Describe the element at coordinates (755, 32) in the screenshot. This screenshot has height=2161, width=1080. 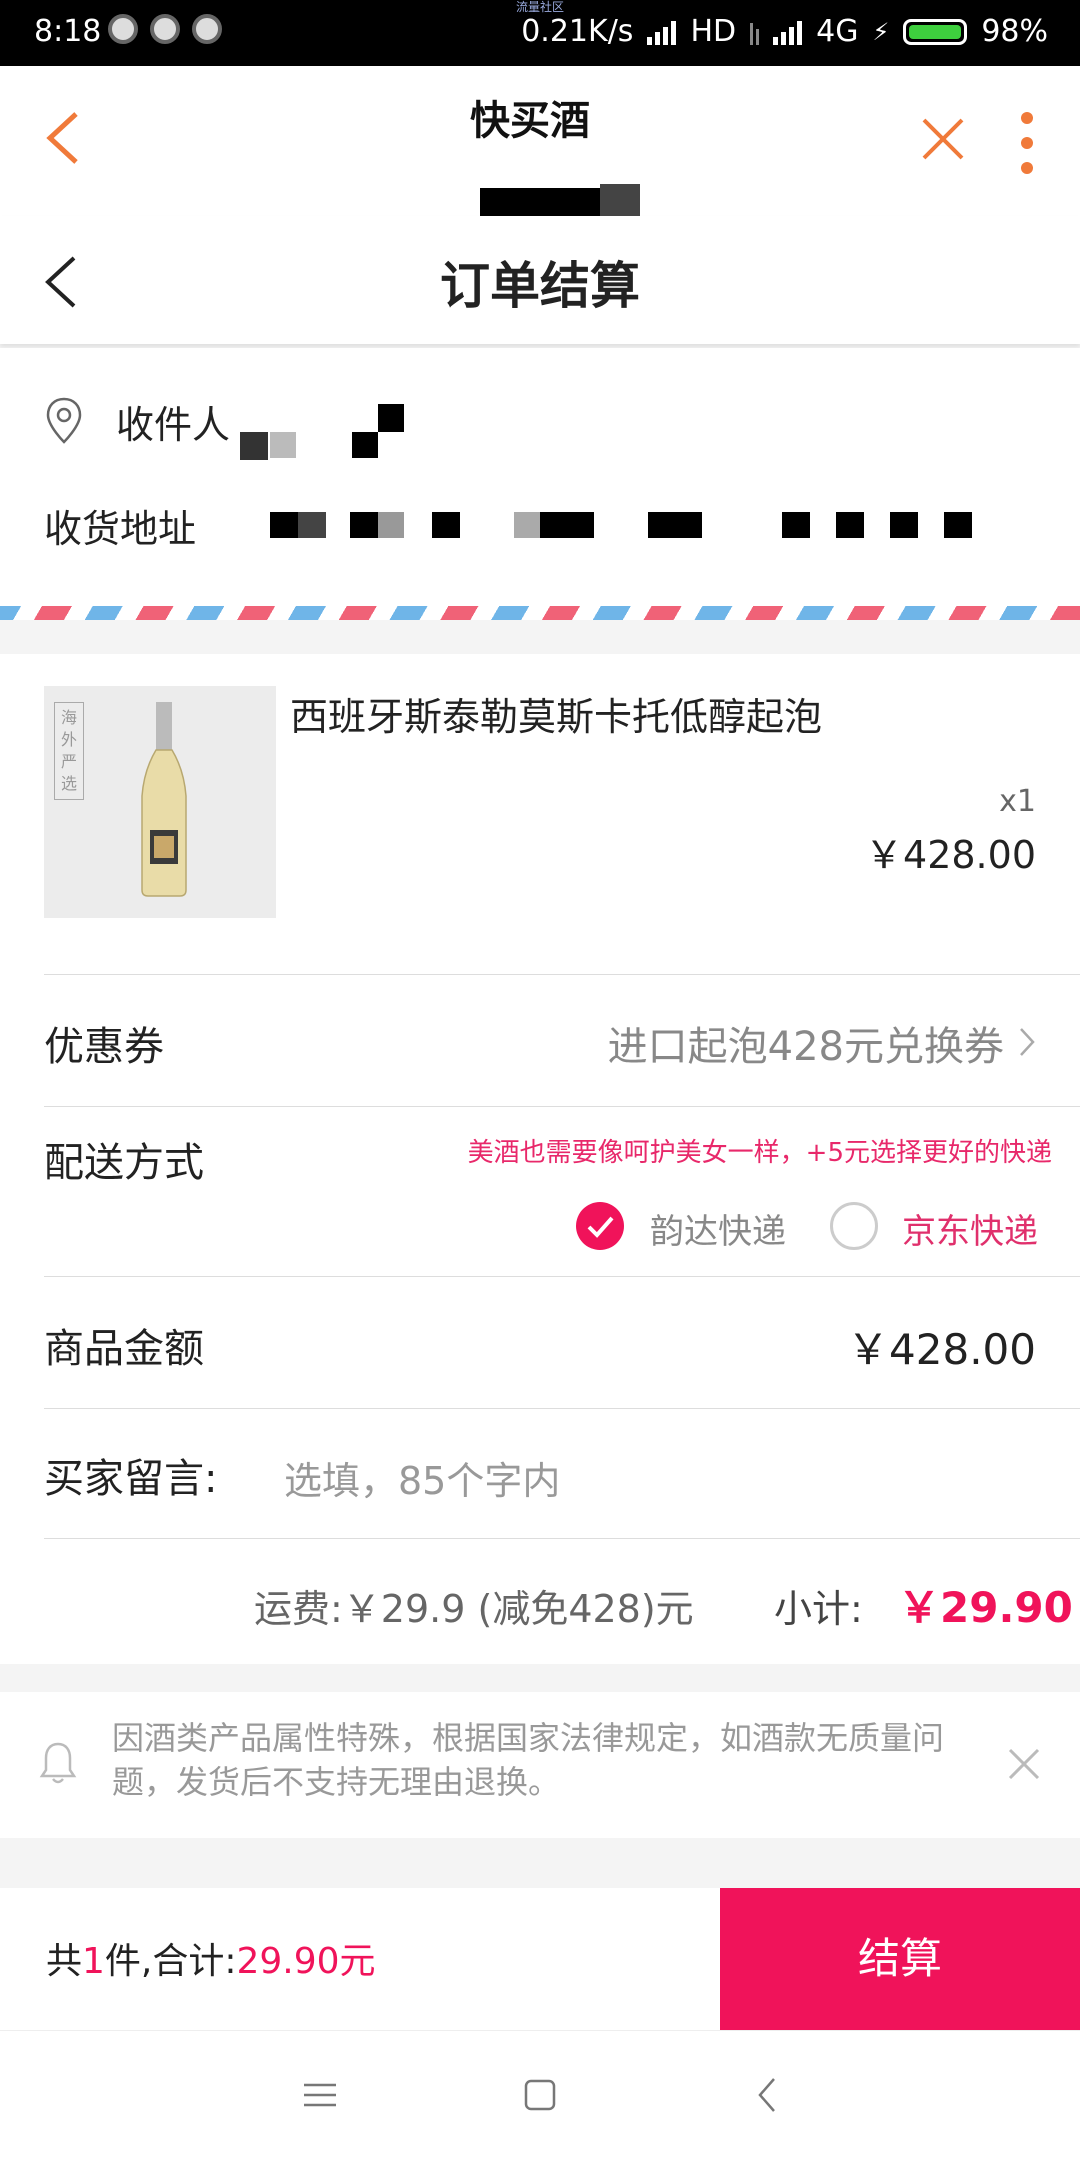
I see `data-arrows-icon` at that location.